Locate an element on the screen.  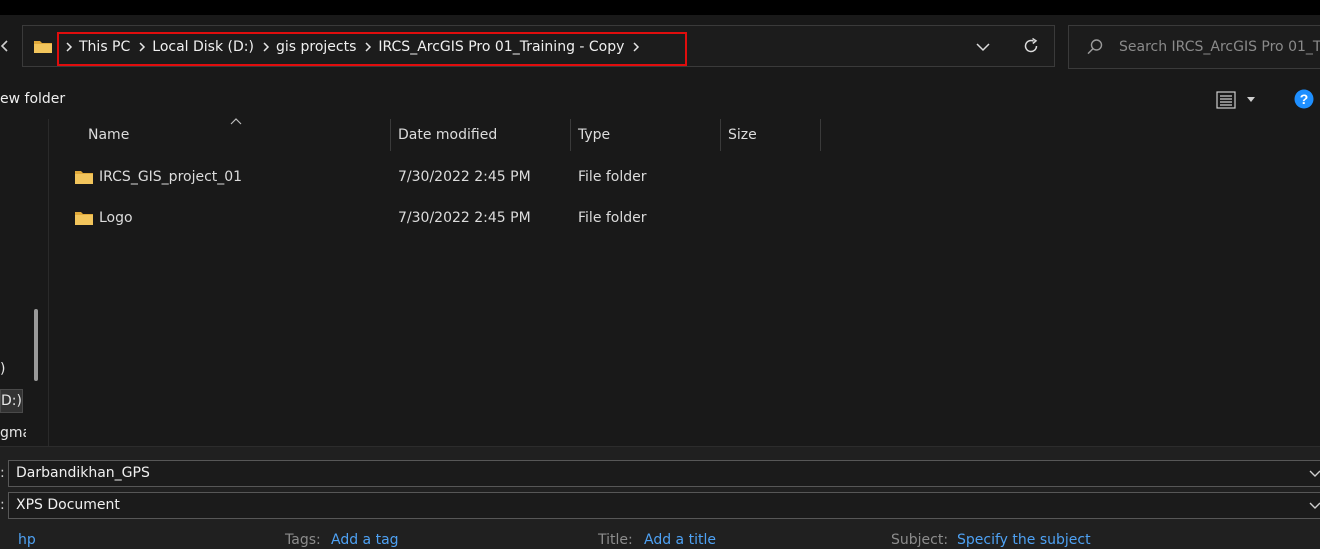
caret-down-icon is located at coordinates (1251, 100).